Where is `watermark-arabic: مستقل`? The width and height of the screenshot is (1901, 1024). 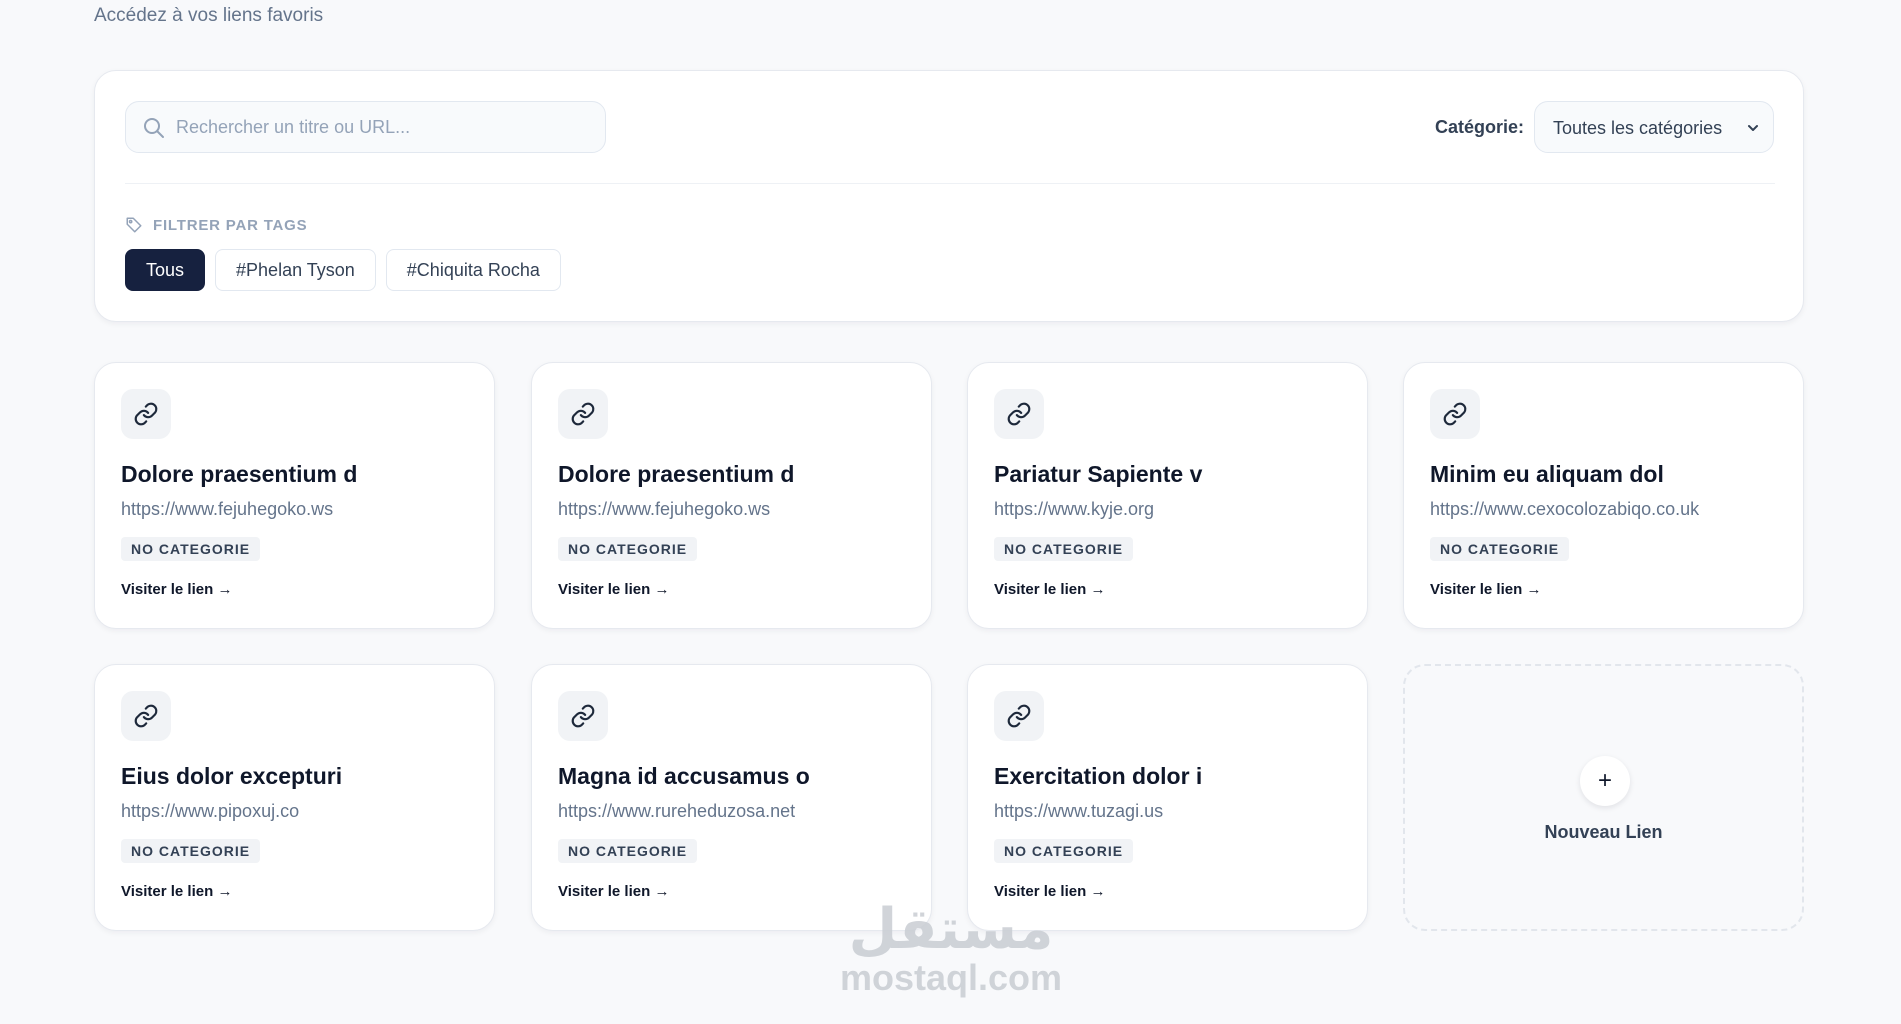 watermark-arabic: مستقل is located at coordinates (951, 929).